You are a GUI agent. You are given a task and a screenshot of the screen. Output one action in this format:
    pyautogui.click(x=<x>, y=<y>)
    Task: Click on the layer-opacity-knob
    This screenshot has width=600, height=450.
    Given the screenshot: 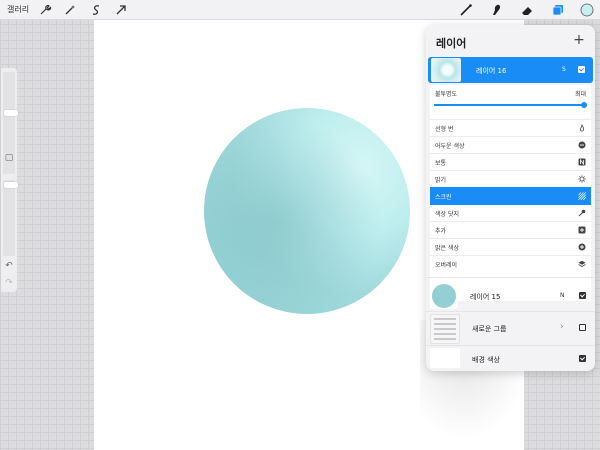 What is the action you would take?
    pyautogui.click(x=584, y=105)
    